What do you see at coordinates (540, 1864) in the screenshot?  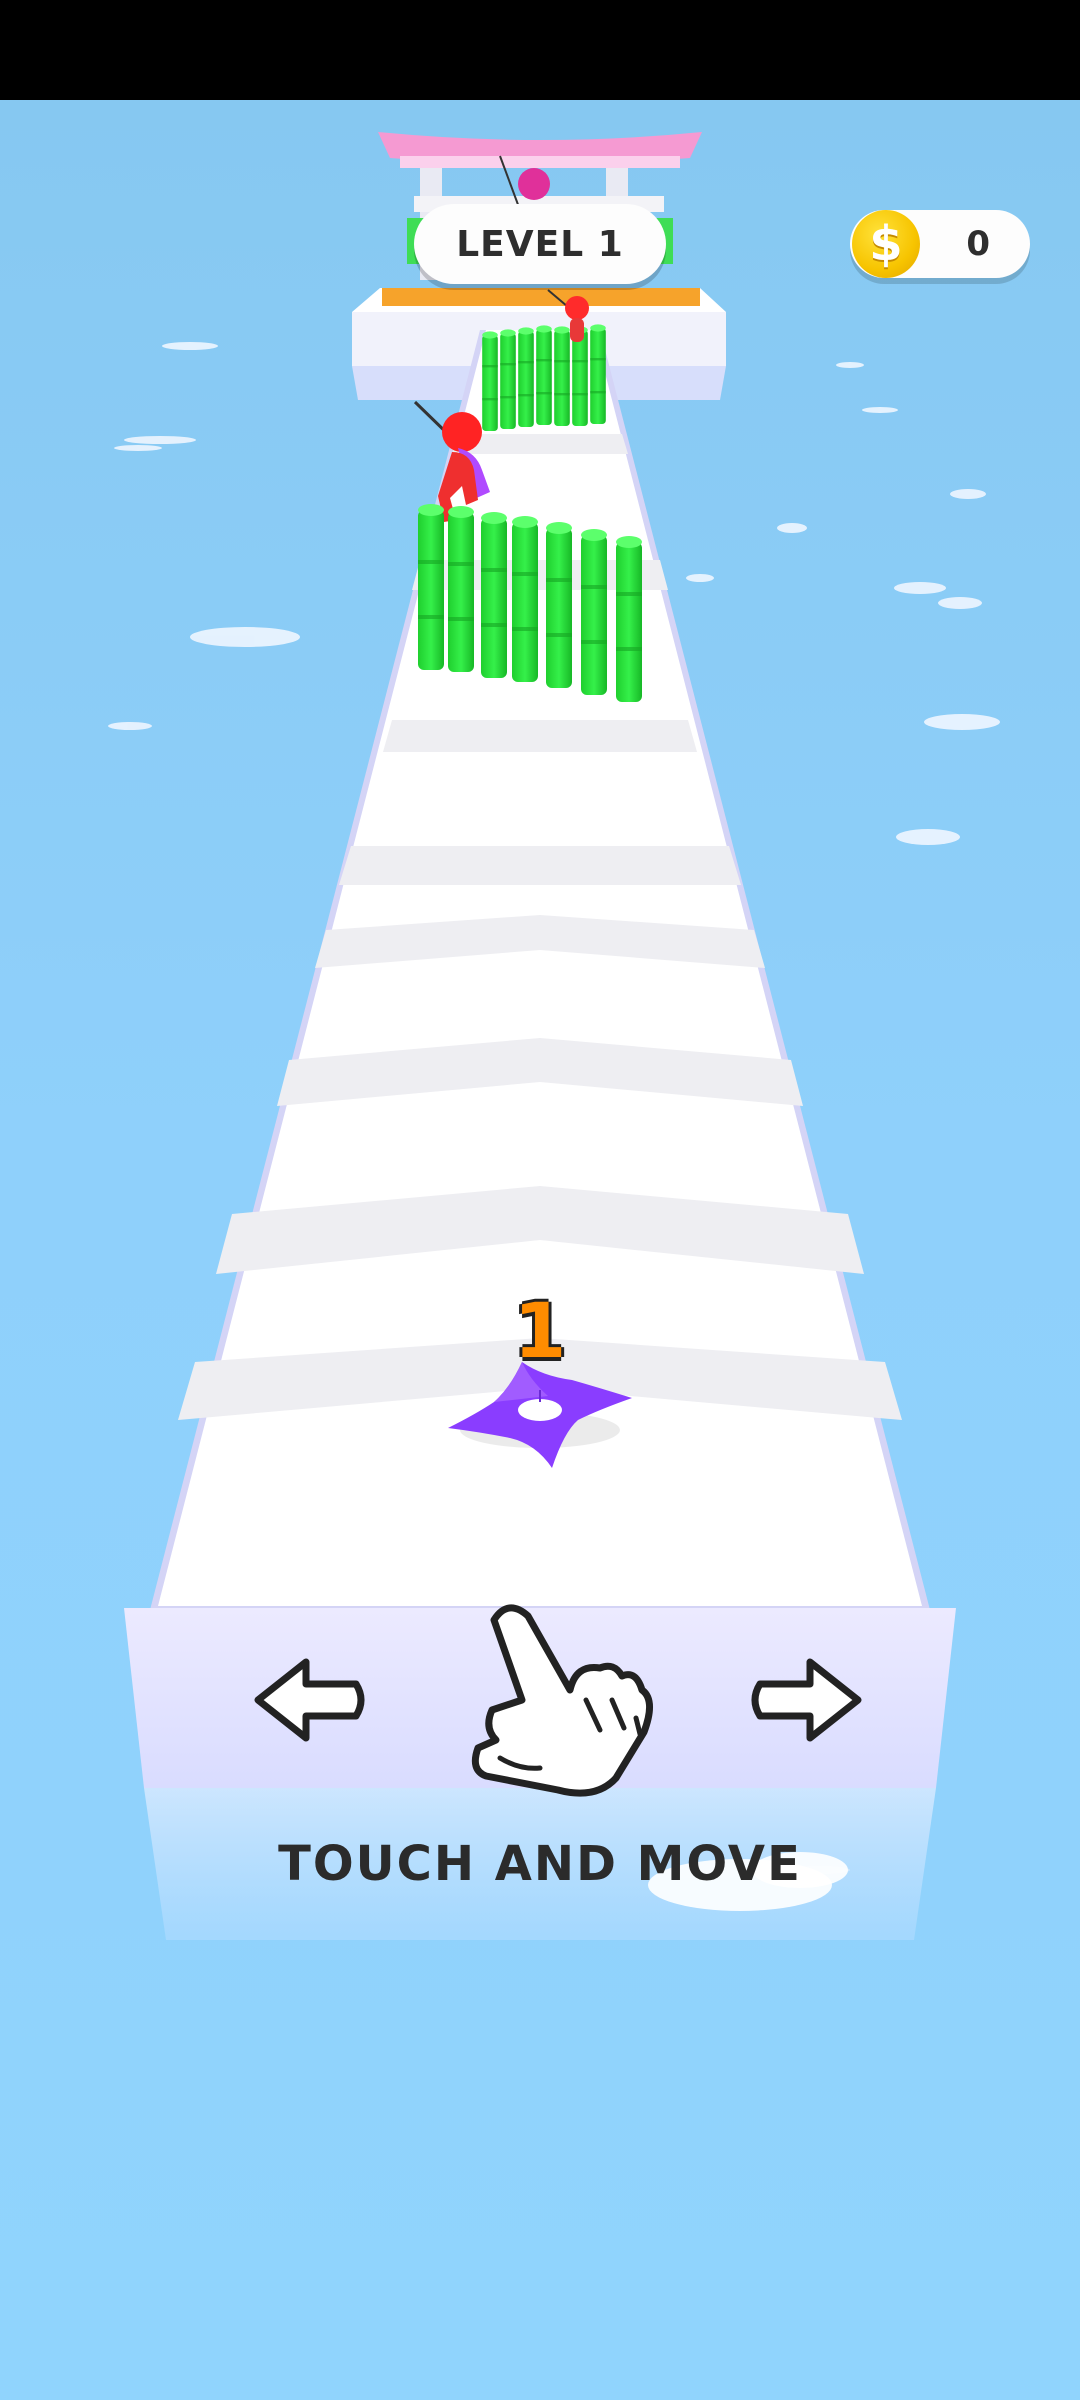 I see `tutorial-hint: TOUCH AND MOVE` at bounding box center [540, 1864].